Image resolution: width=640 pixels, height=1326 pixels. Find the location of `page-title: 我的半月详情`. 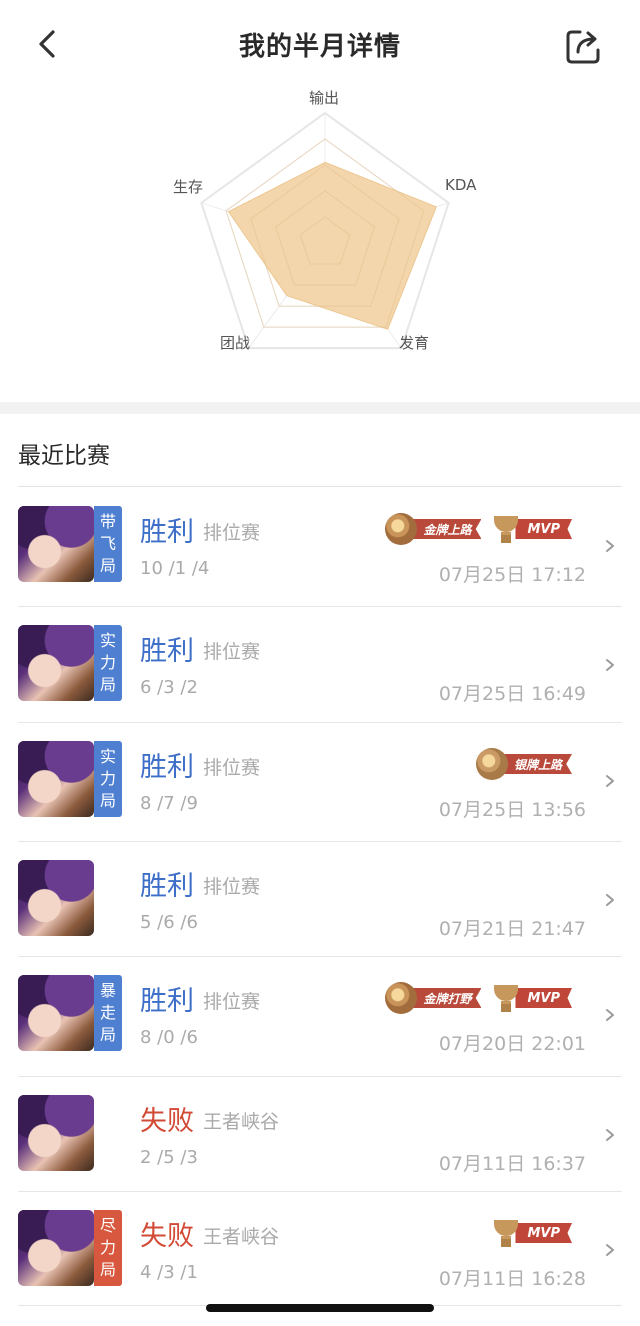

page-title: 我的半月详情 is located at coordinates (319, 47).